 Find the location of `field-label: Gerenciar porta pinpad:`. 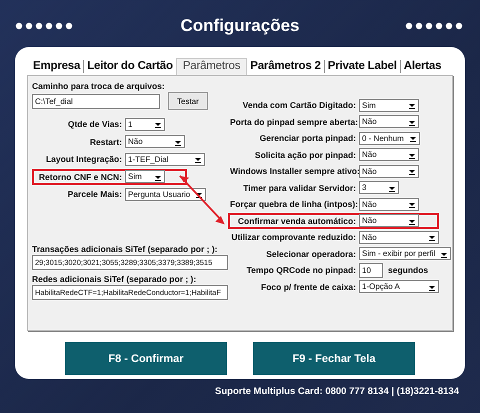

field-label: Gerenciar porta pinpad: is located at coordinates (307, 138).